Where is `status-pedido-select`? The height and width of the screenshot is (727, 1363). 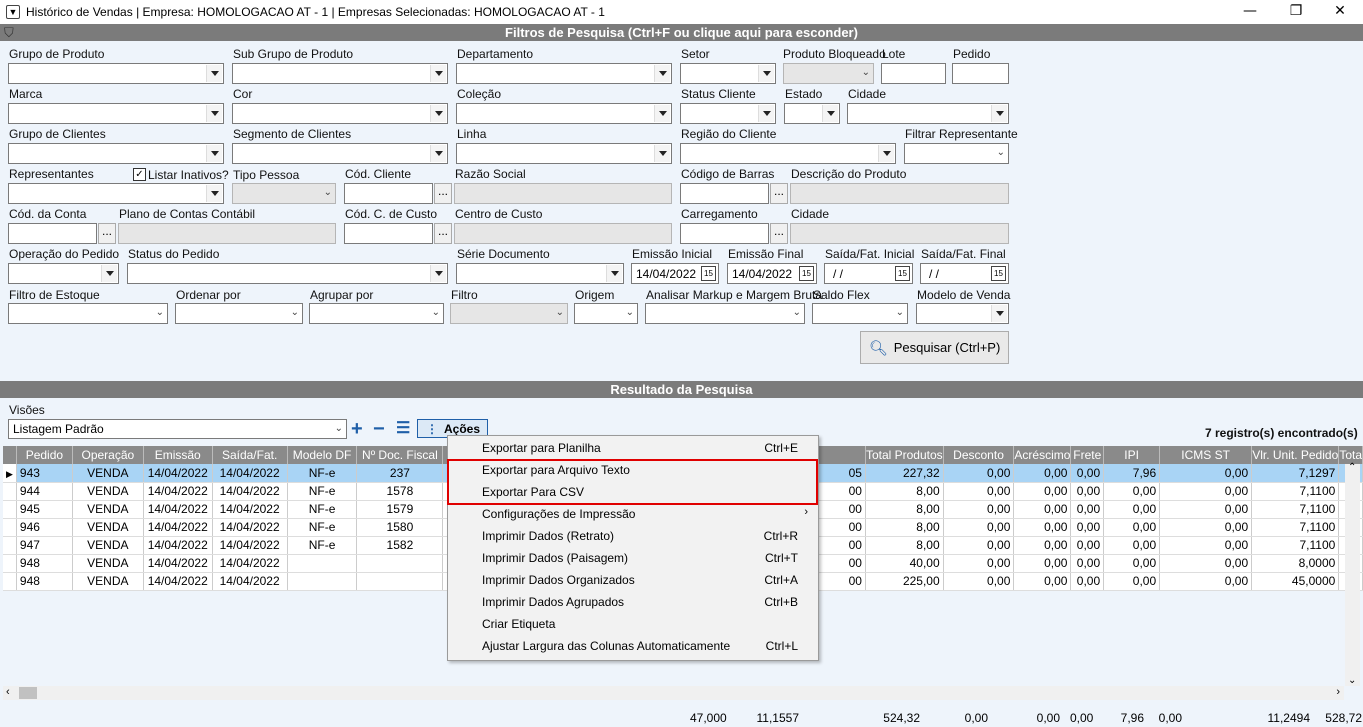
status-pedido-select is located at coordinates (287, 273).